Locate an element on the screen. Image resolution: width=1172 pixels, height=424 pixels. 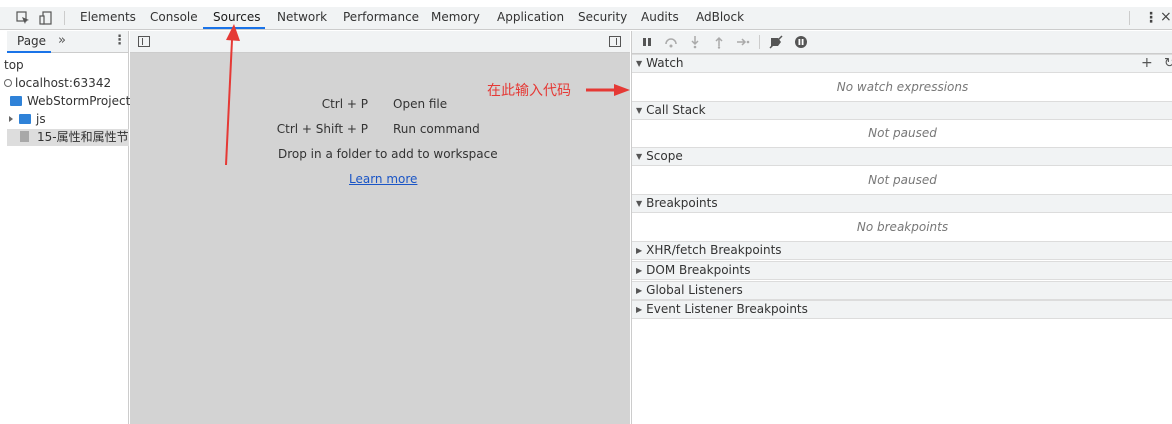
annotation-arrows is located at coordinates (427, 95).